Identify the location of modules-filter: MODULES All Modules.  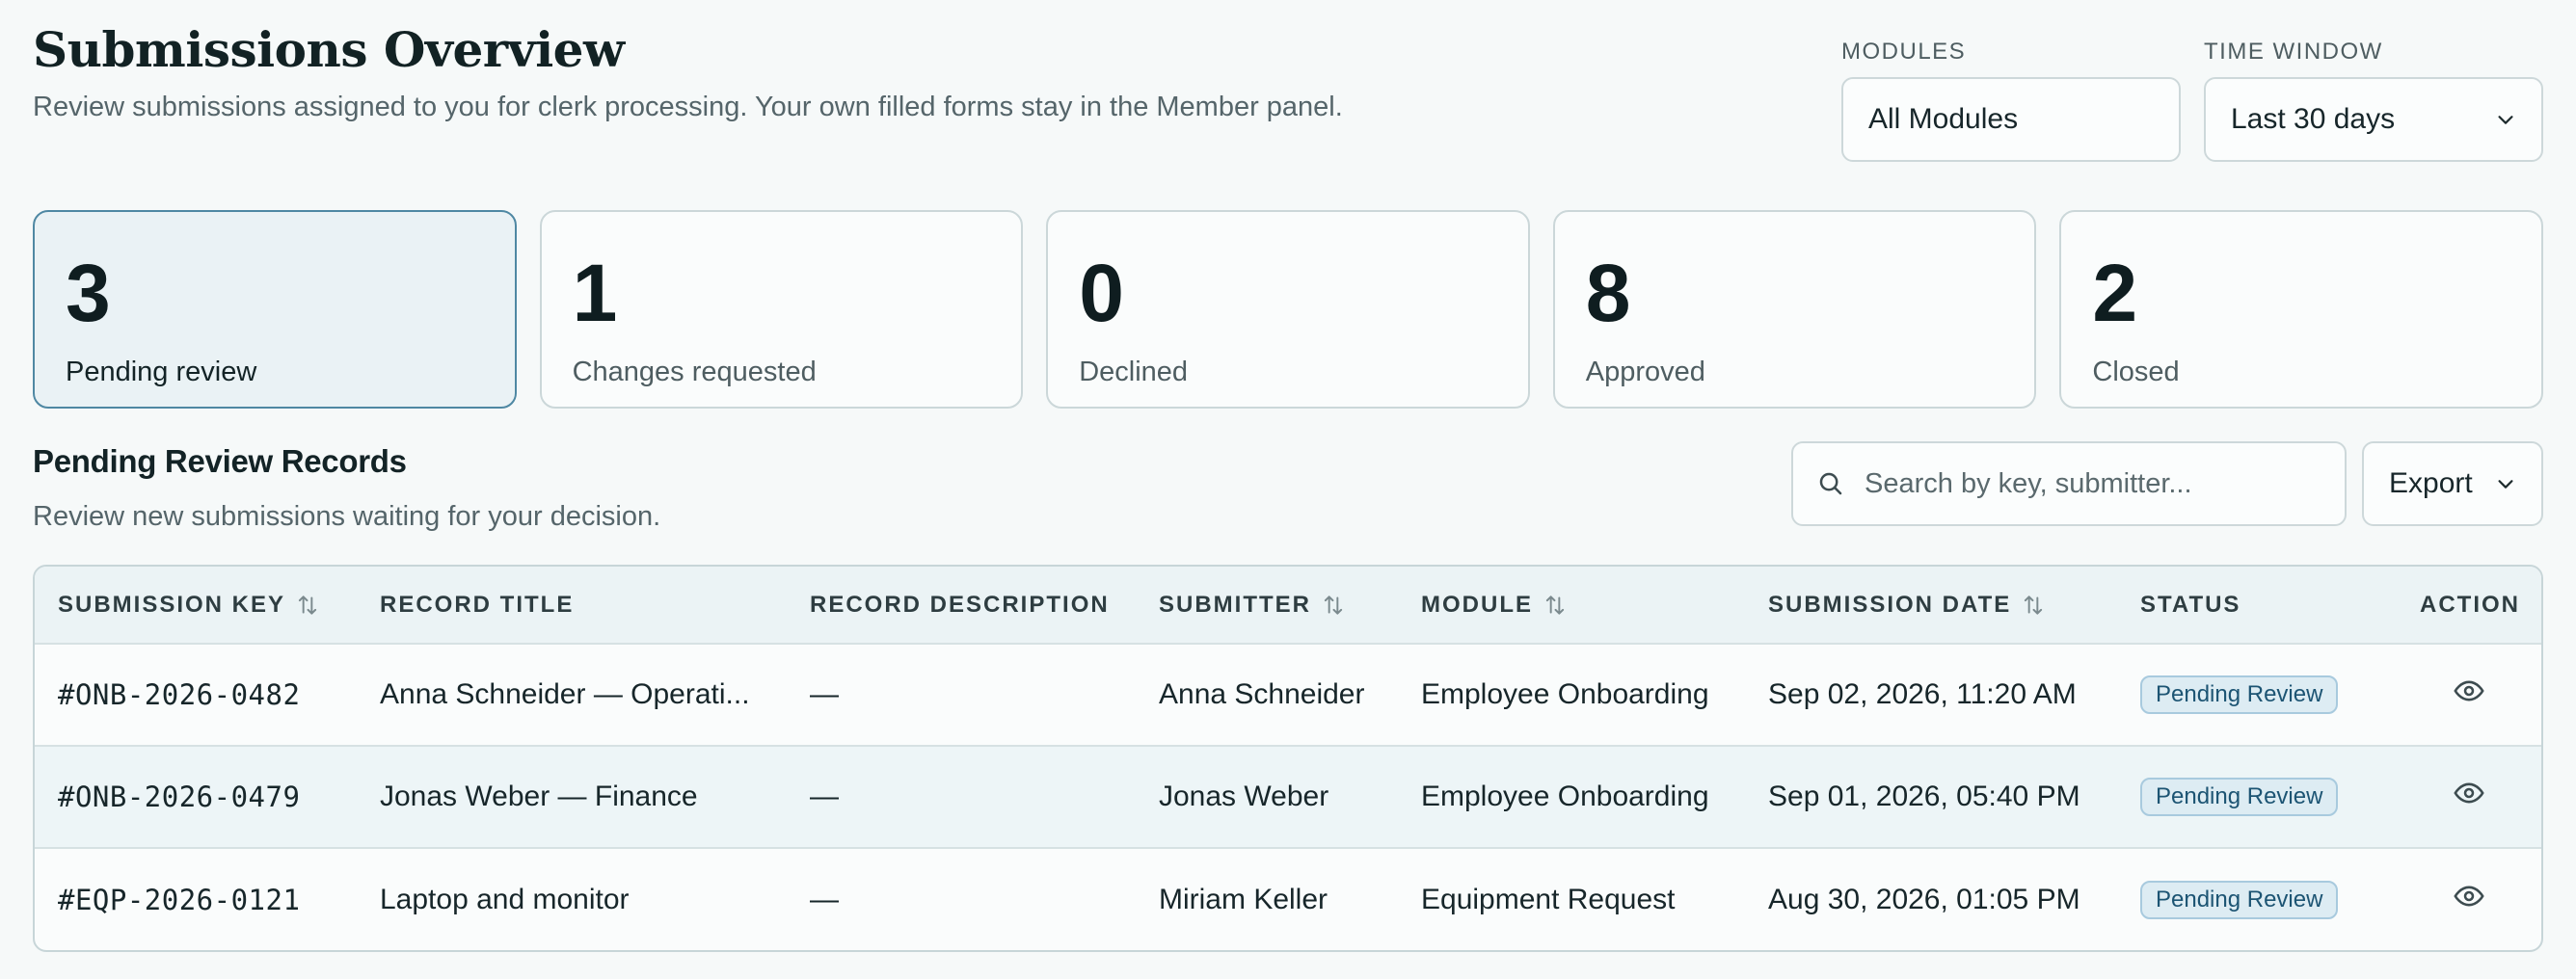
(2011, 100).